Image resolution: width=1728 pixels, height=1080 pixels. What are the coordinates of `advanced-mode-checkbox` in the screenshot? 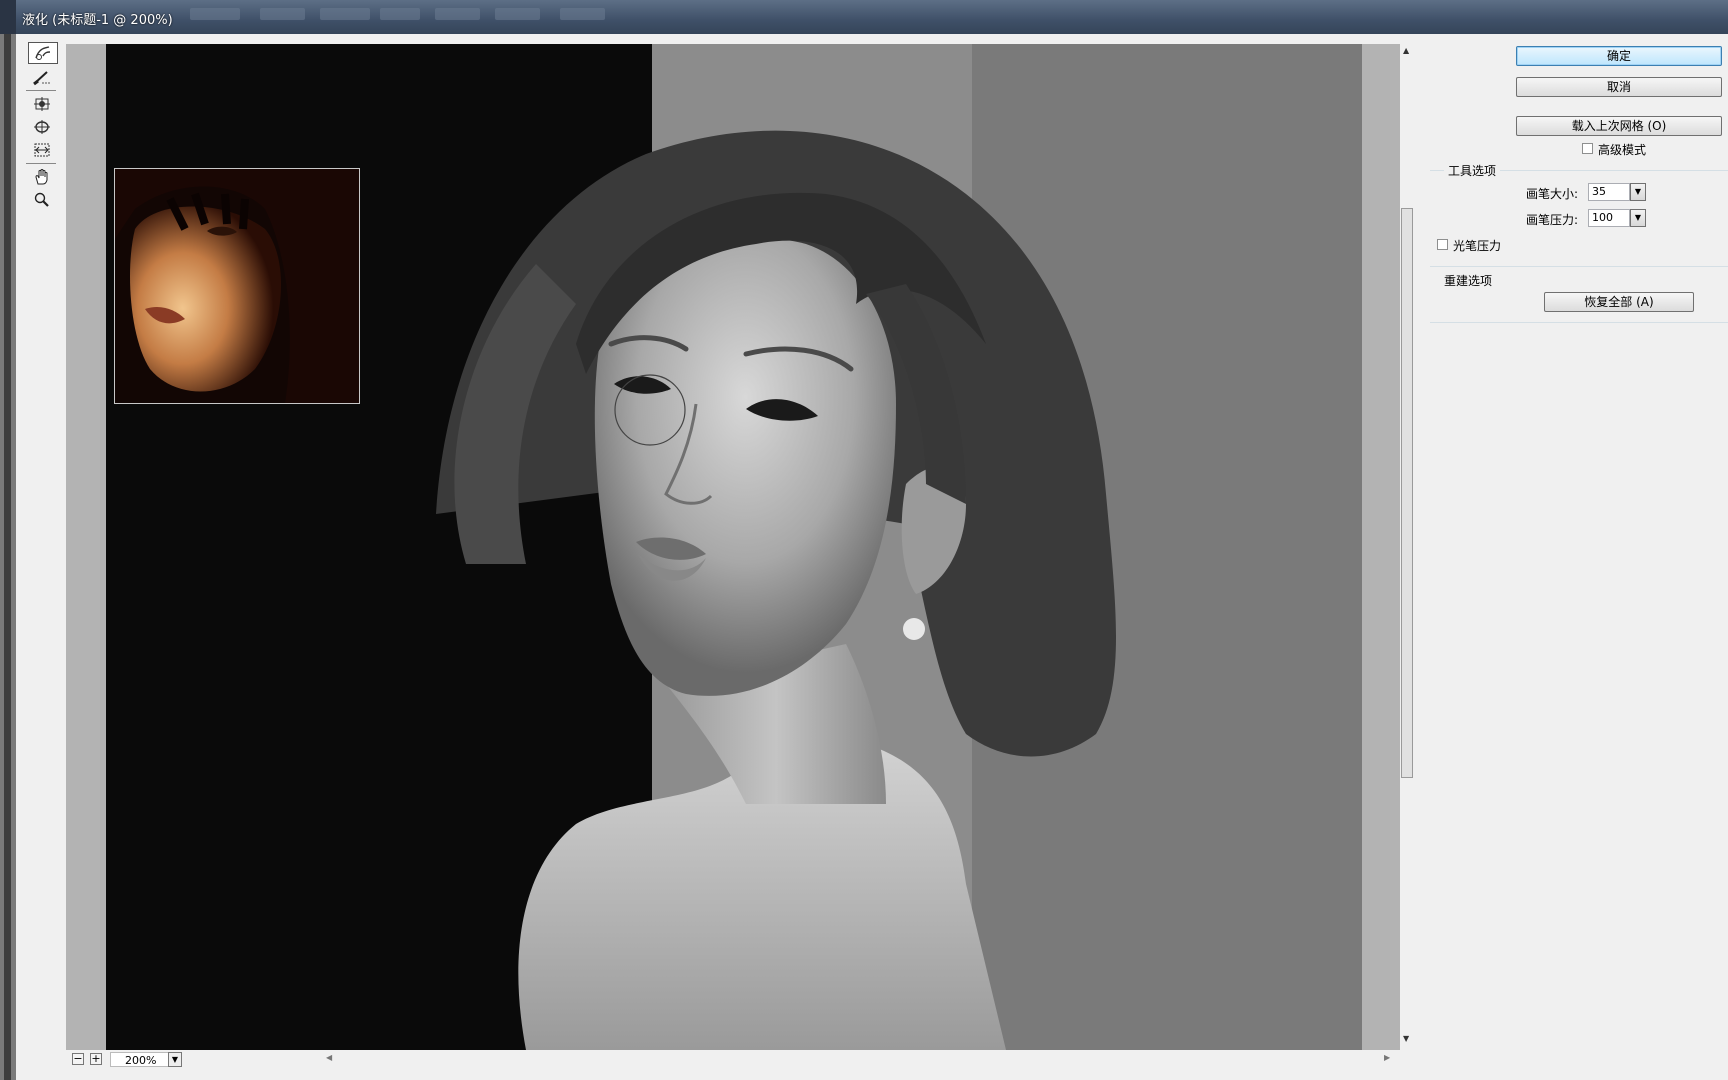 It's located at (1587, 148).